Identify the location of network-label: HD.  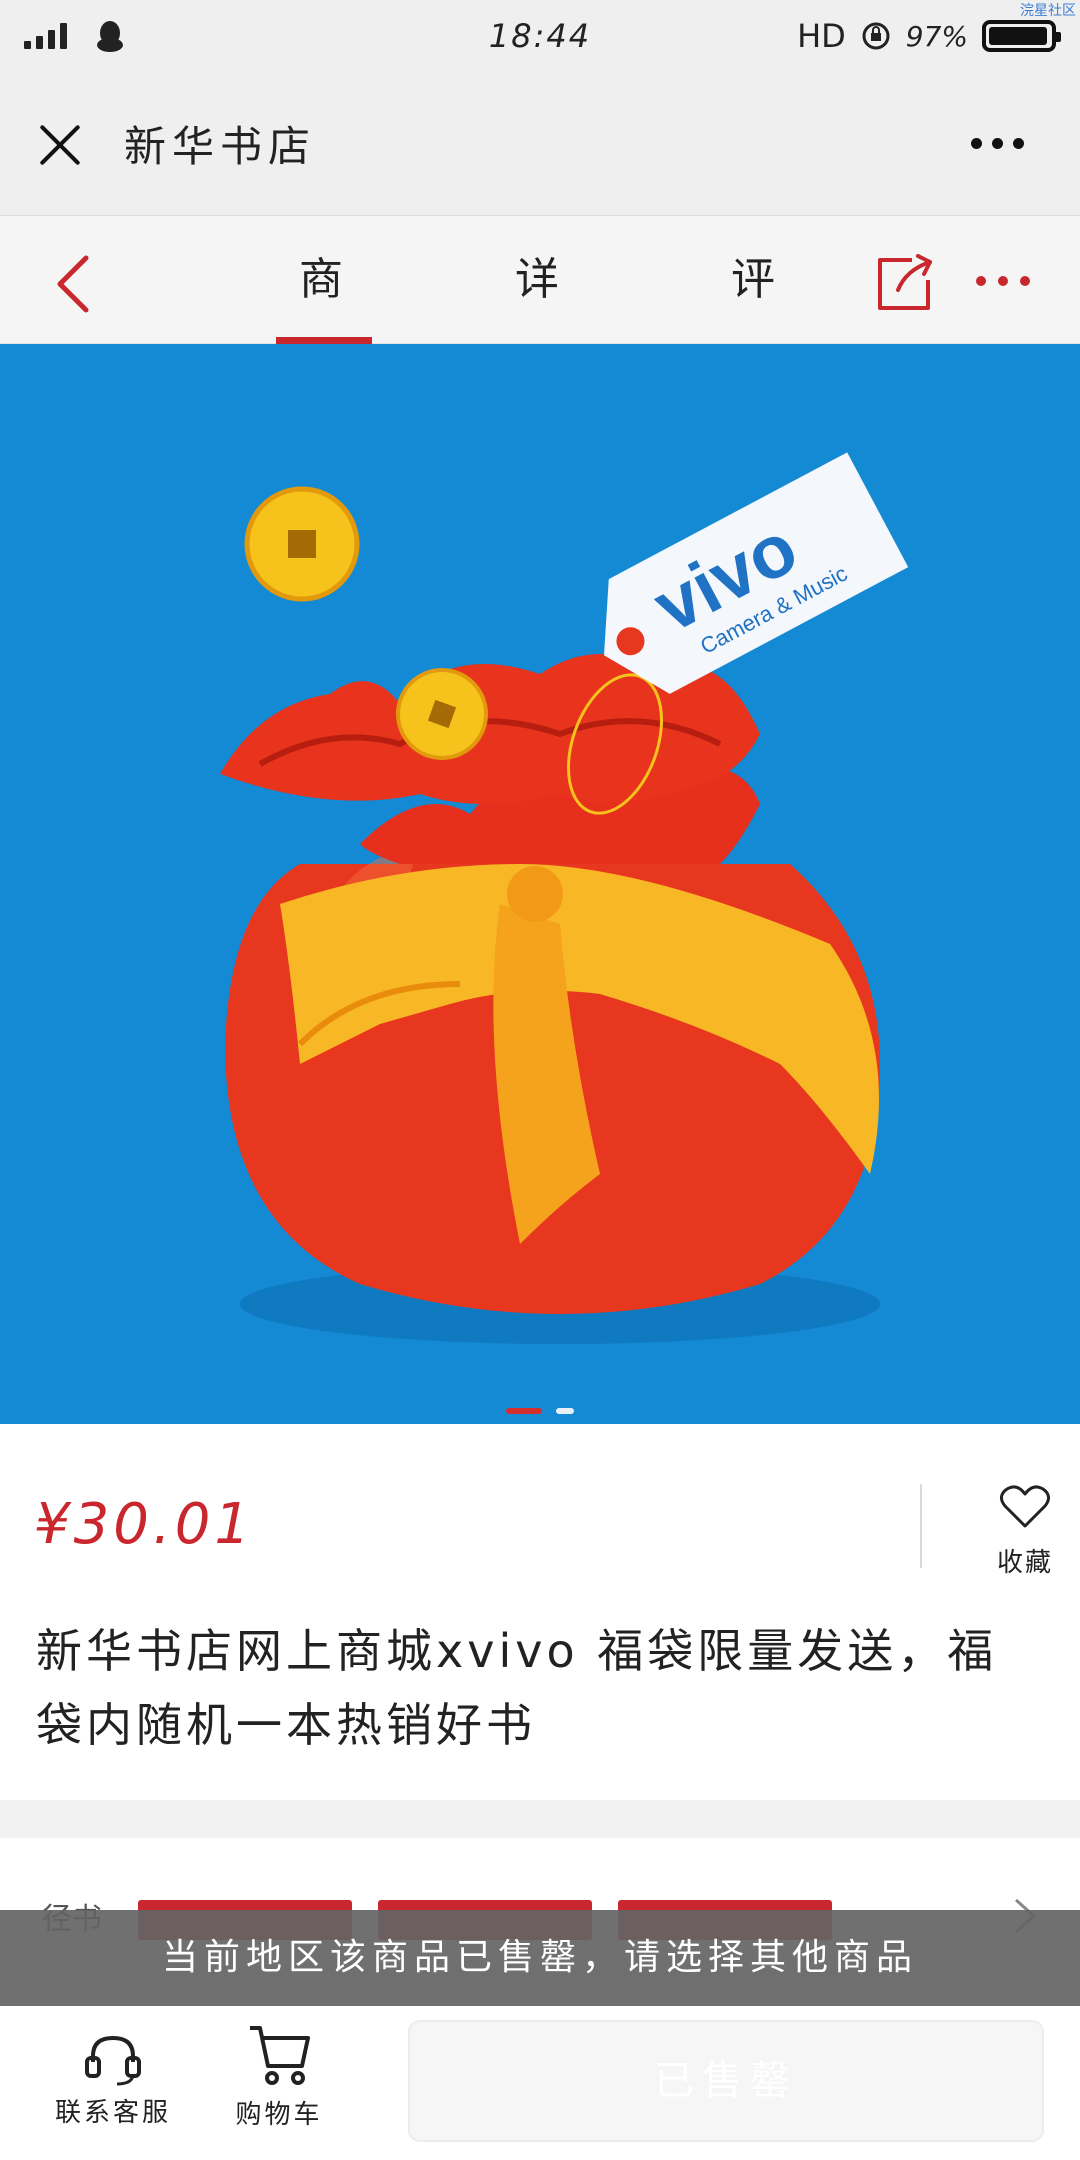
(821, 36).